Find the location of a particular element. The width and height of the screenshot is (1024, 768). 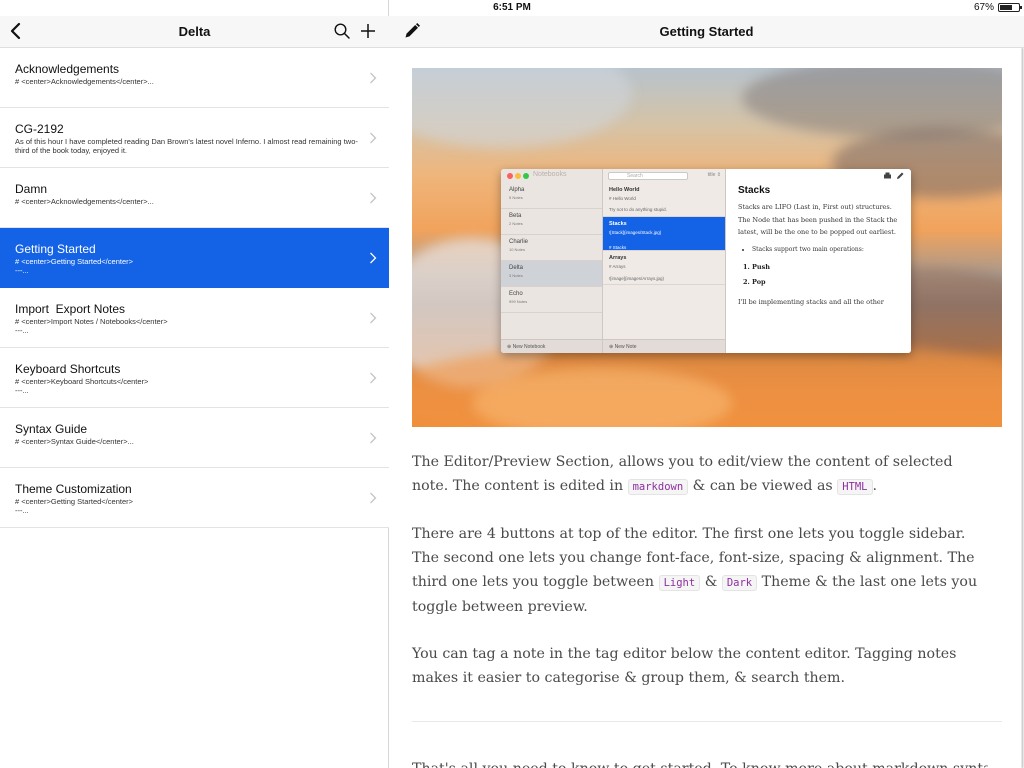

mock-note-extra: # Stacks is located at coordinates (618, 247).